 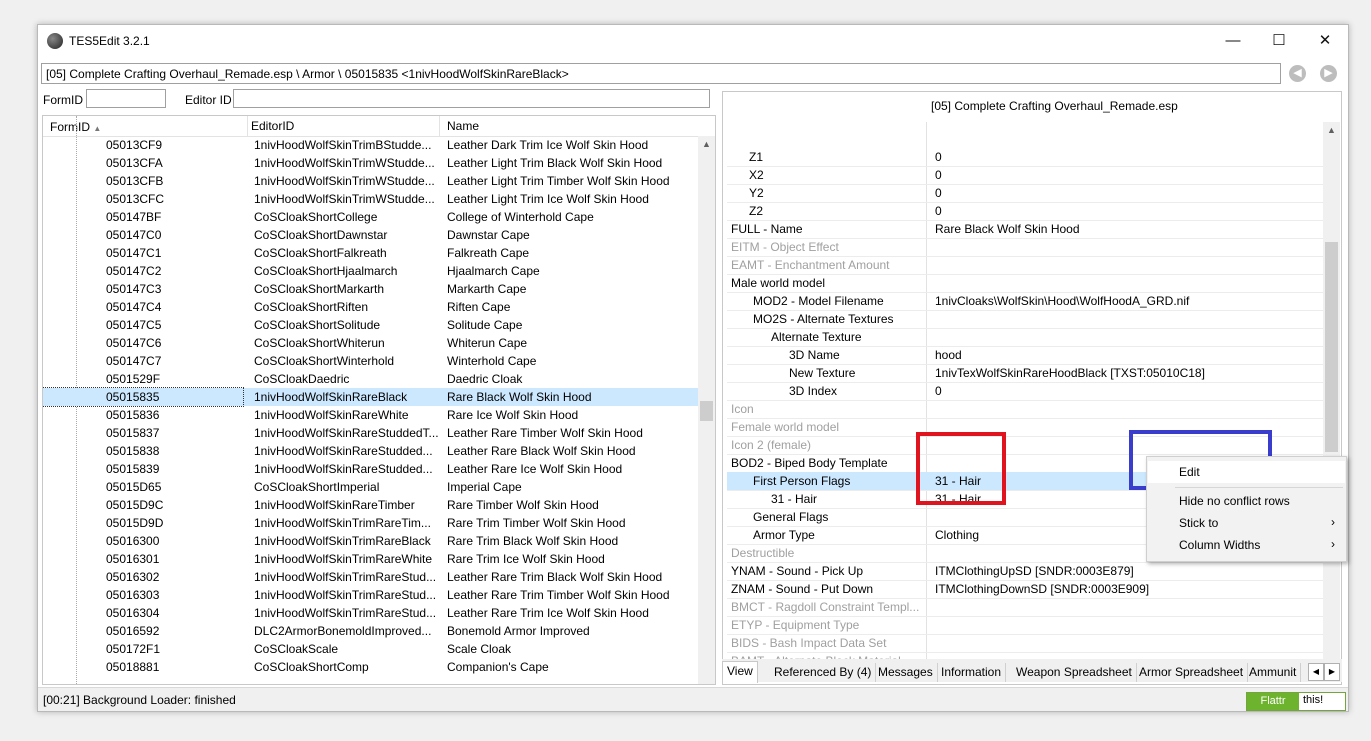 I want to click on tab-messages: Messages, so click(x=906, y=672).